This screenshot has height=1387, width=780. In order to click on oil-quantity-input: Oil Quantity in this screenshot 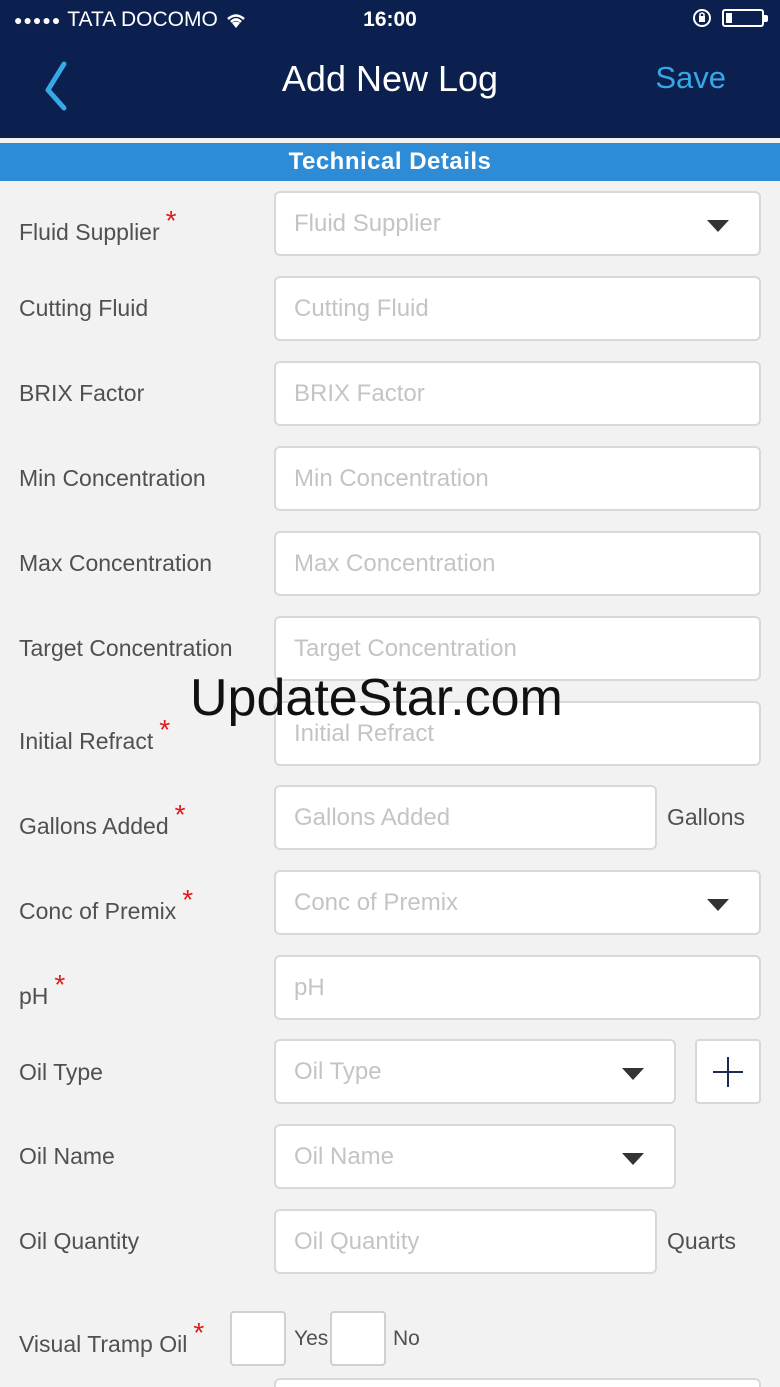, I will do `click(465, 1241)`.